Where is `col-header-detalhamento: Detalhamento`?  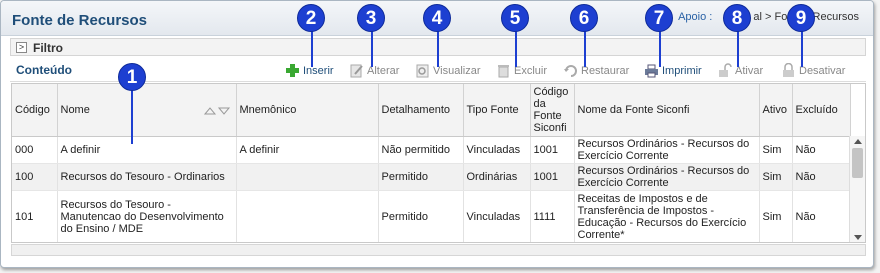
col-header-detalhamento: Detalhamento is located at coordinates (421, 110).